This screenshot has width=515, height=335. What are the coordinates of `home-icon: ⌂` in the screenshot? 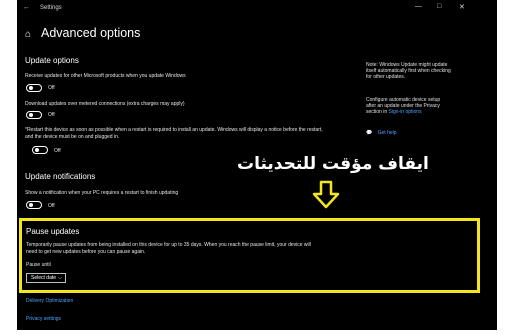 It's located at (30, 34).